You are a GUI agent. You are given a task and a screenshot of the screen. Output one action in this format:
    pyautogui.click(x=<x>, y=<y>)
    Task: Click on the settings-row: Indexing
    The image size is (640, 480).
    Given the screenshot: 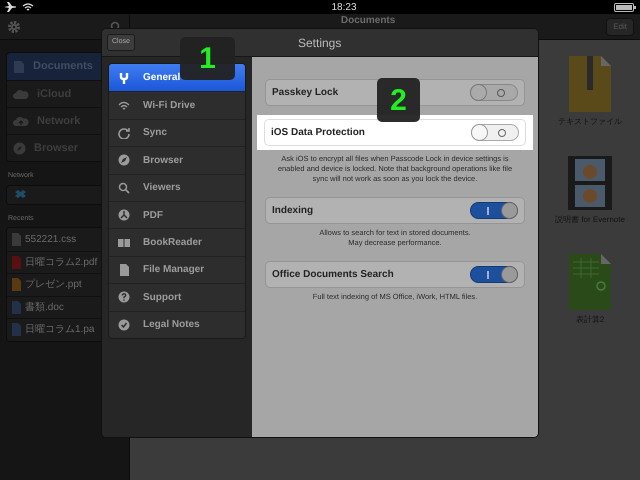 What is the action you would take?
    pyautogui.click(x=395, y=210)
    